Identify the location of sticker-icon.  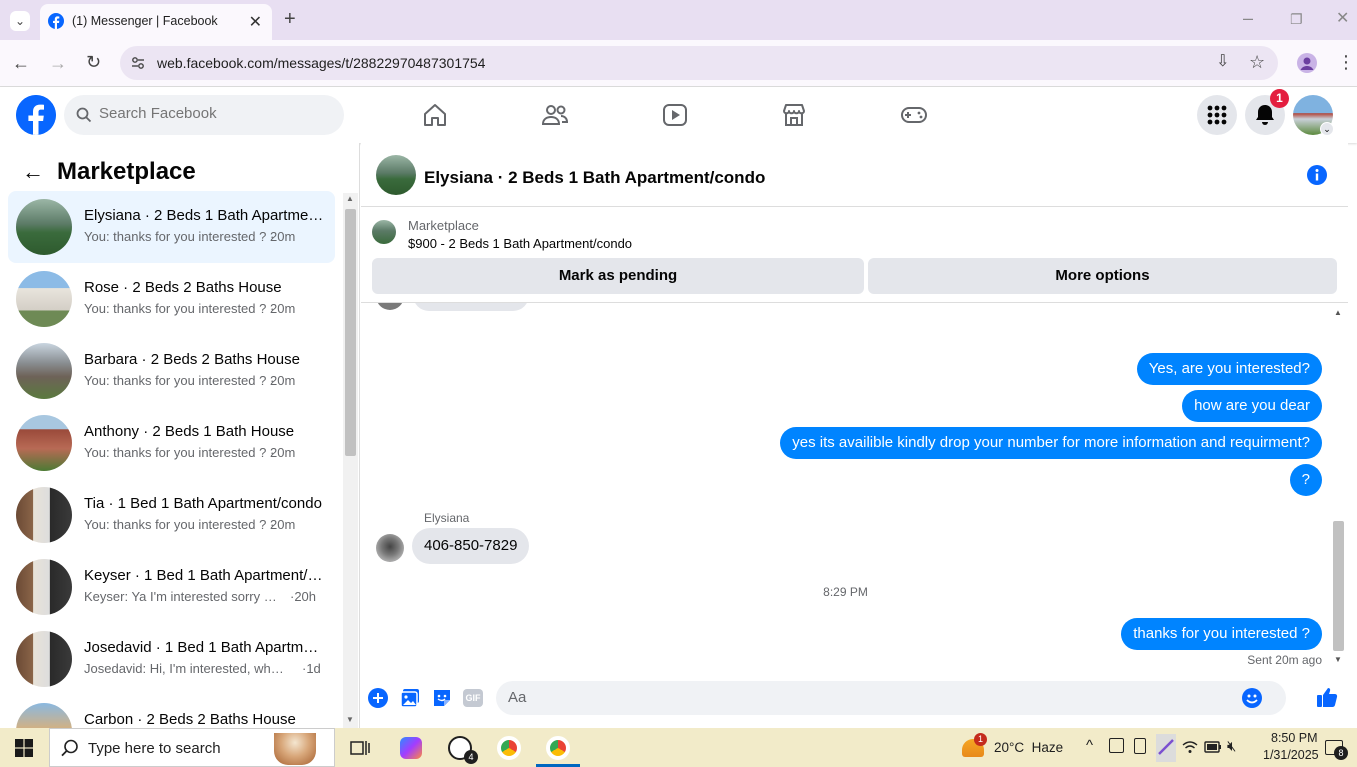
(442, 698).